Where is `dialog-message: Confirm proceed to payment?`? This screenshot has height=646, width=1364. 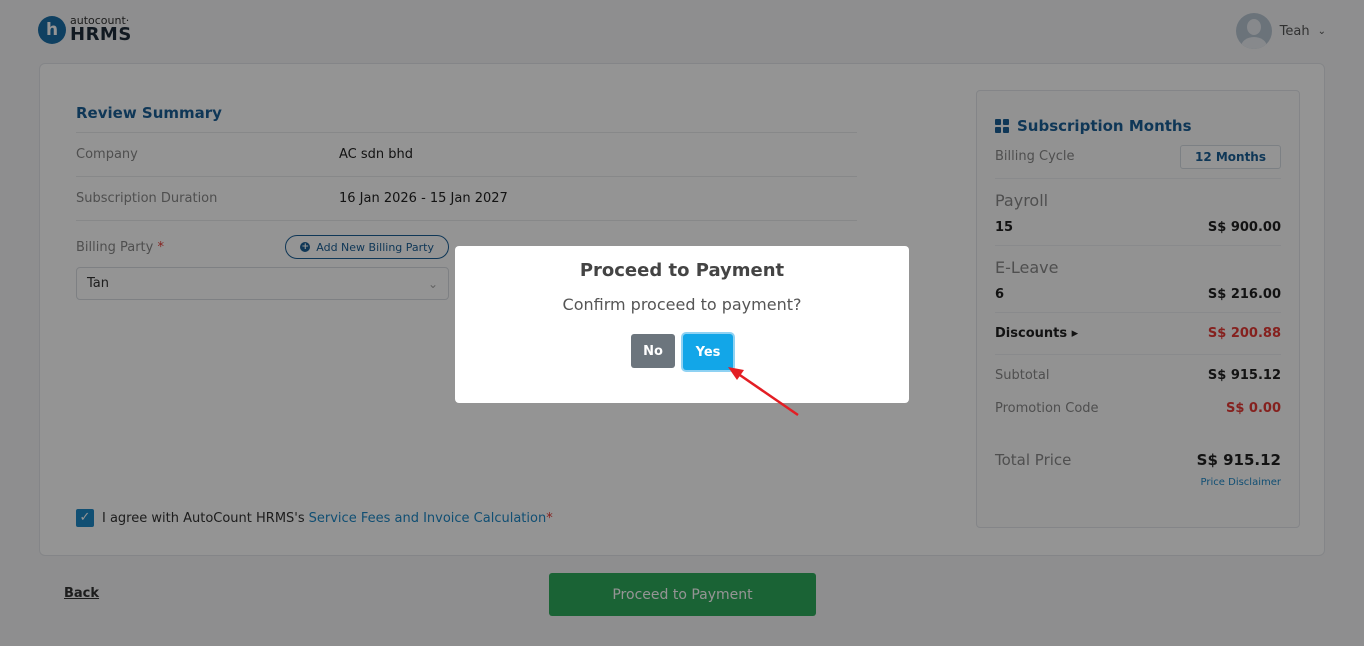 dialog-message: Confirm proceed to payment? is located at coordinates (682, 304).